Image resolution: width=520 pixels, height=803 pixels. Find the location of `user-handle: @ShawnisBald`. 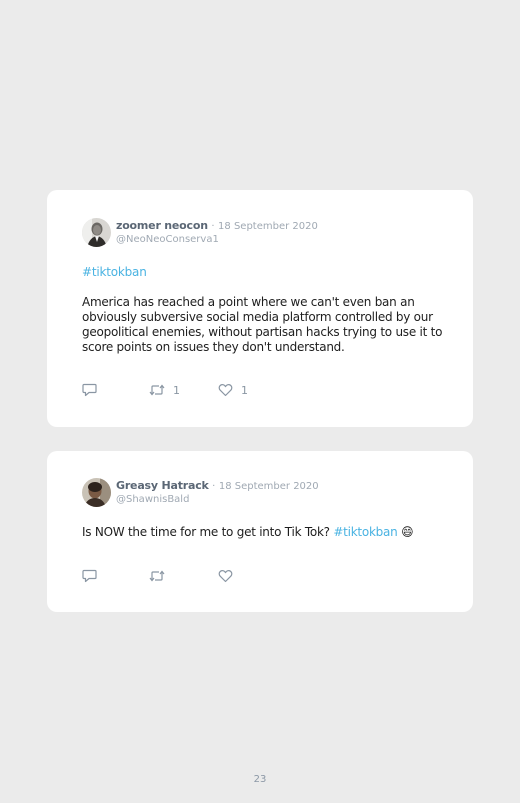

user-handle: @ShawnisBald is located at coordinates (217, 499).